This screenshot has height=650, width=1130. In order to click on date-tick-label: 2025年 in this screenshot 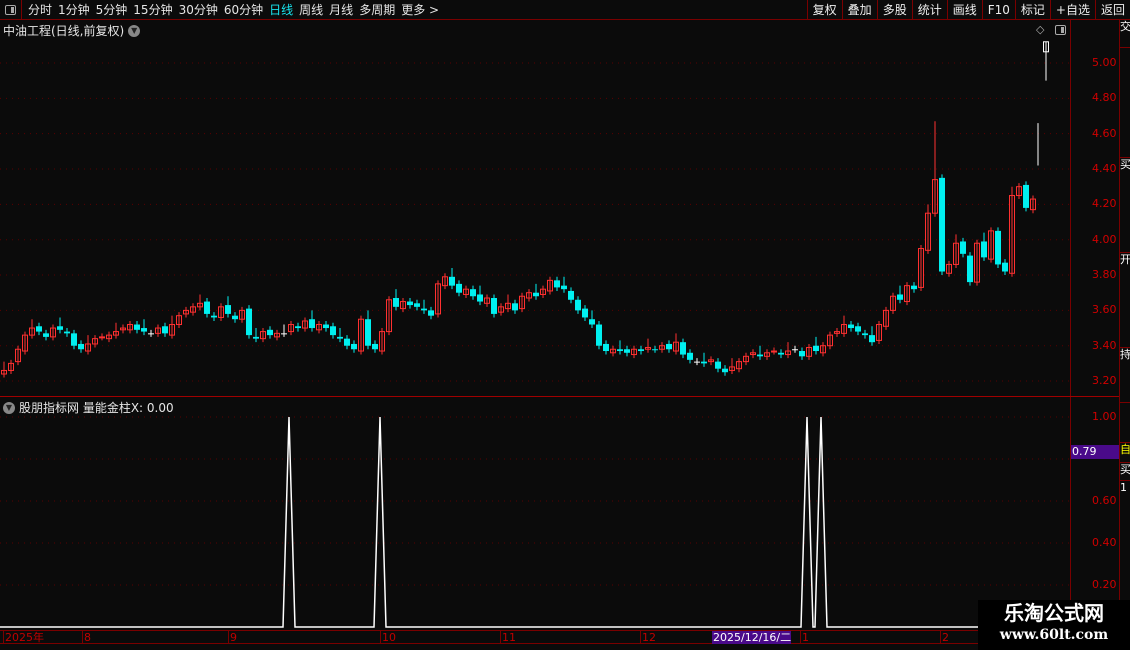, I will do `click(23, 637)`.